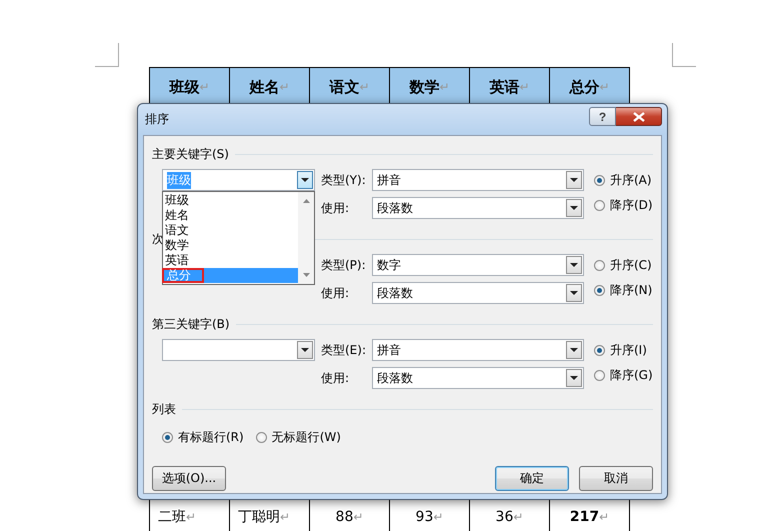  What do you see at coordinates (177, 200) in the screenshot?
I see `option-label: 班级` at bounding box center [177, 200].